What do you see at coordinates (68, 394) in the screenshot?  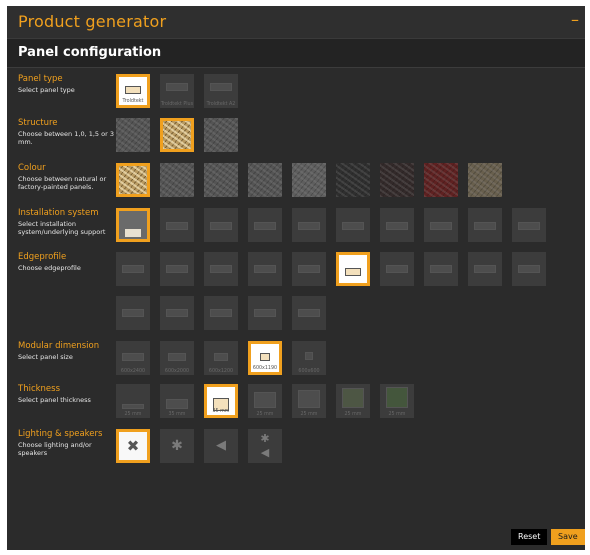 I see `section-thickness: Thickness Select panel thickness` at bounding box center [68, 394].